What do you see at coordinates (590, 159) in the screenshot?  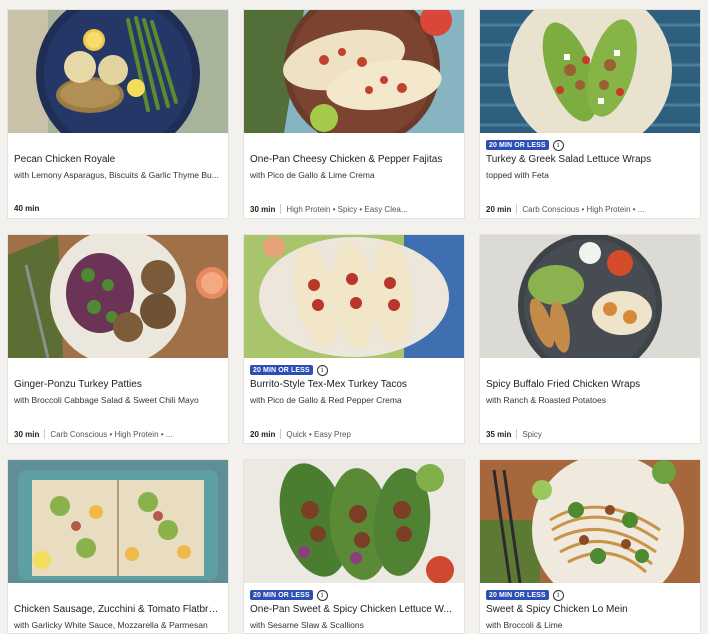 I see `recipe-title: Turkey & Greek Salad Lettuce Wraps` at bounding box center [590, 159].